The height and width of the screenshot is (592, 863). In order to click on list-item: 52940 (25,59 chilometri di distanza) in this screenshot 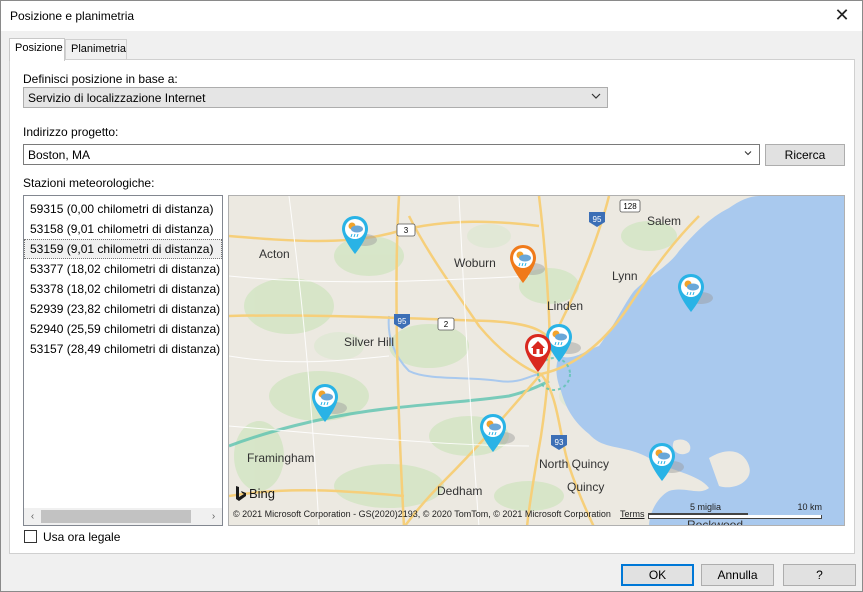, I will do `click(123, 329)`.